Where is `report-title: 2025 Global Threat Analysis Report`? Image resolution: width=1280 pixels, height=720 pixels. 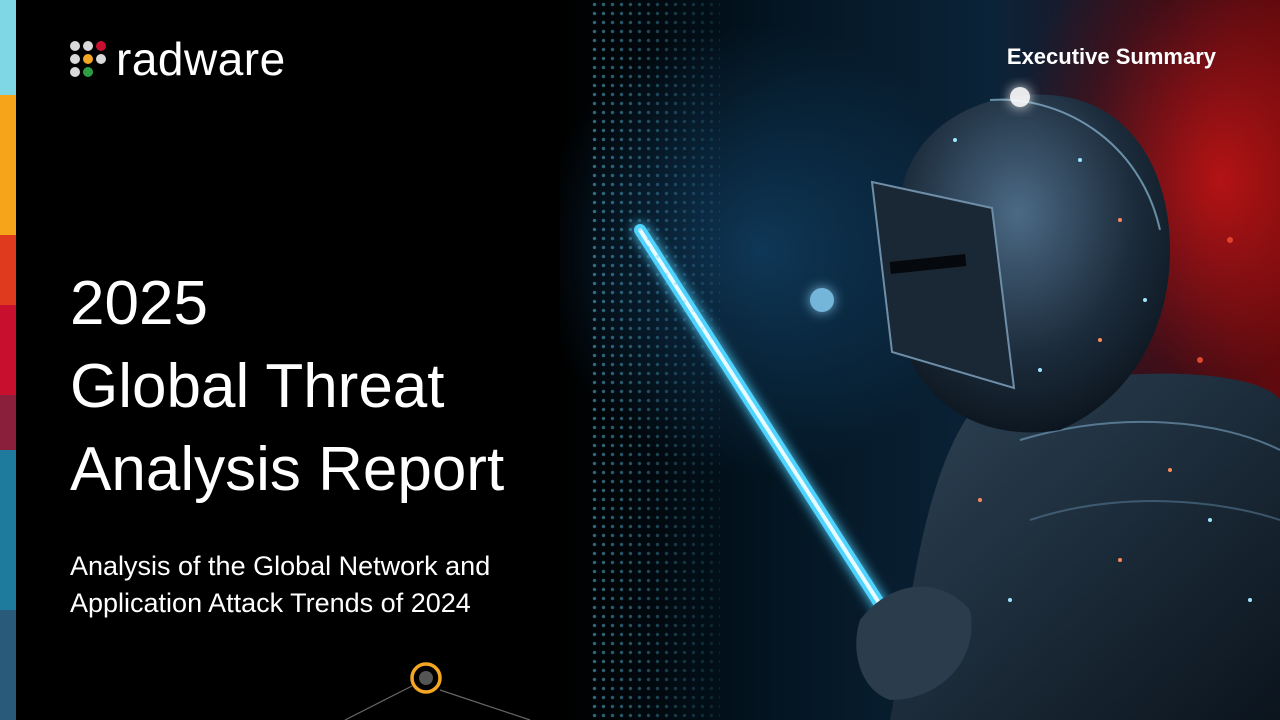 report-title: 2025 Global Threat Analysis Report is located at coordinates (287, 386).